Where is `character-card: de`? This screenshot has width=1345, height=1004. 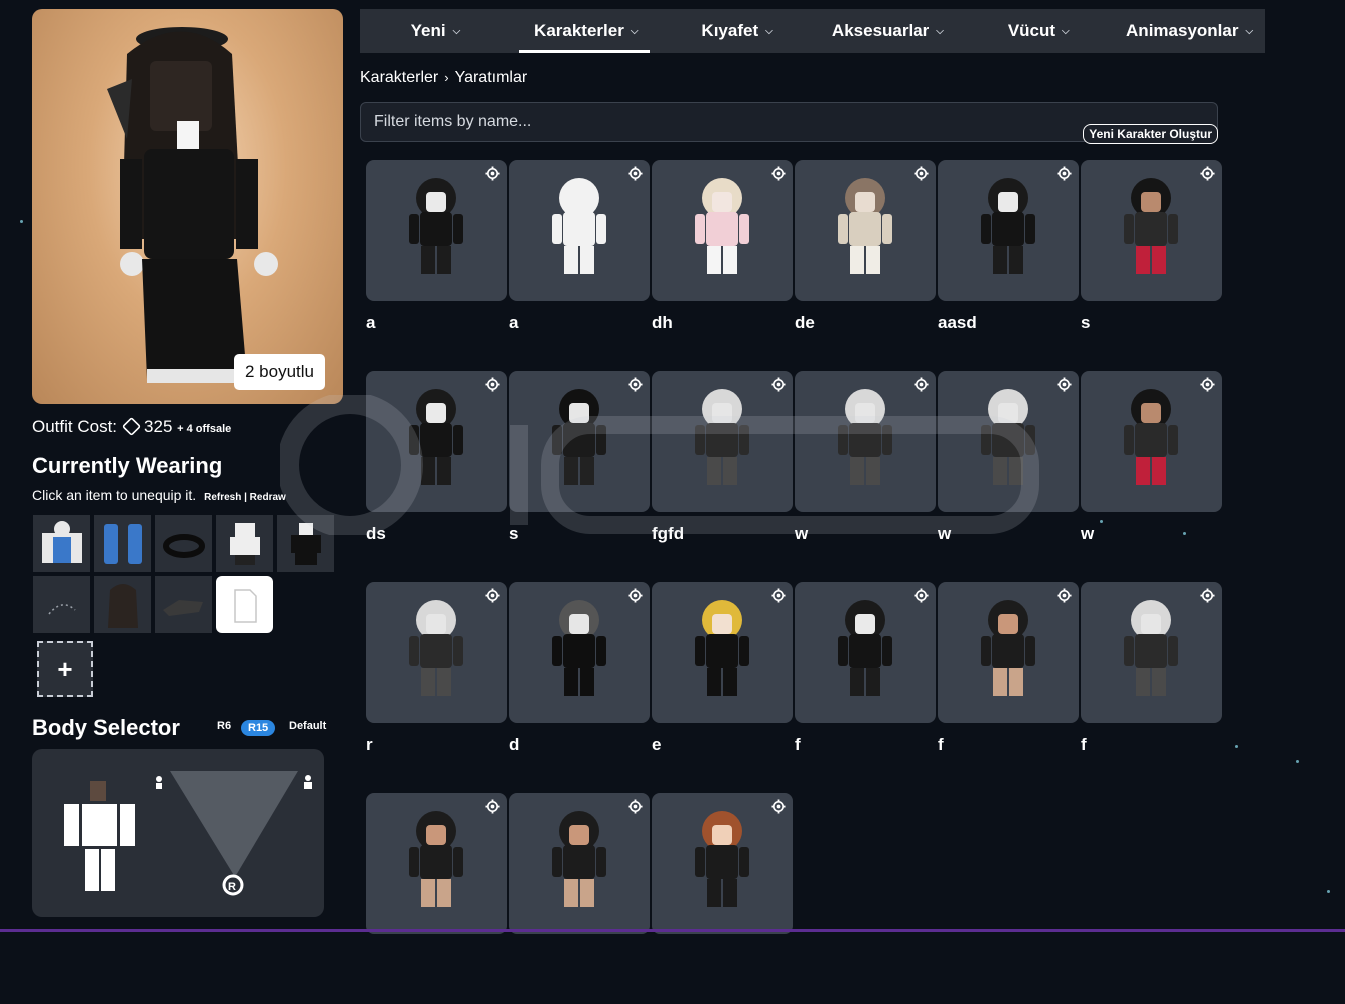 character-card: de is located at coordinates (865, 265).